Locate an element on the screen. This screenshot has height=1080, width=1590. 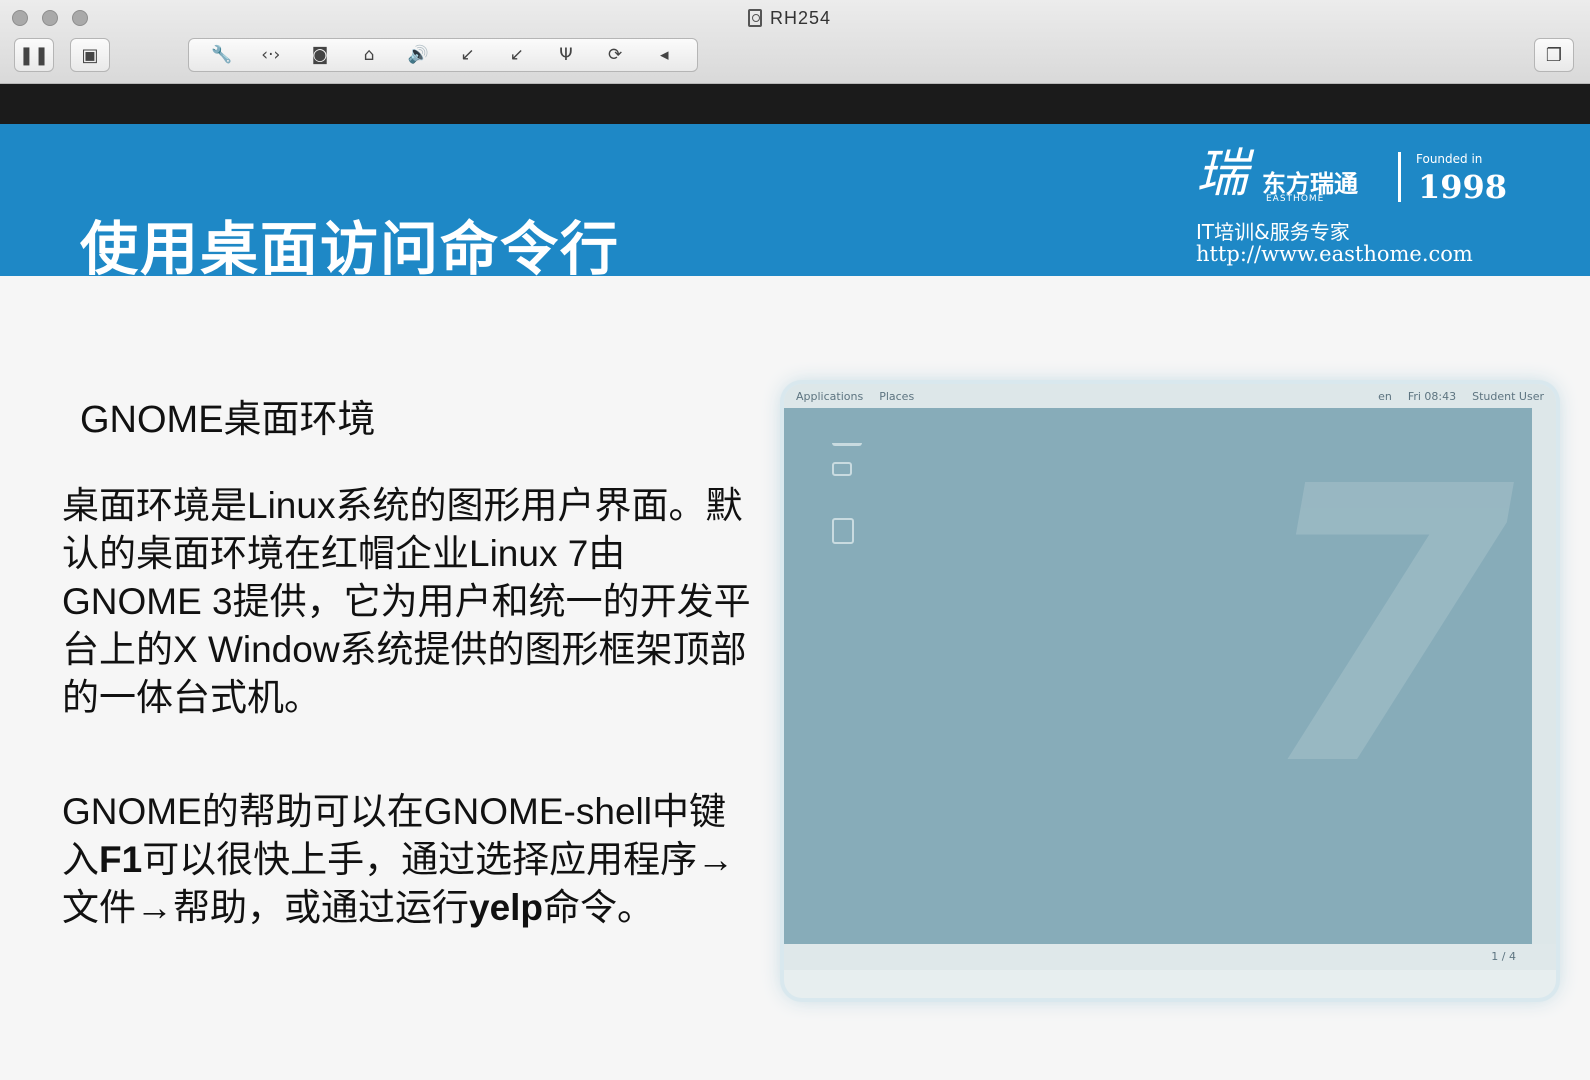
gnome-input-method: en is located at coordinates (1385, 396).